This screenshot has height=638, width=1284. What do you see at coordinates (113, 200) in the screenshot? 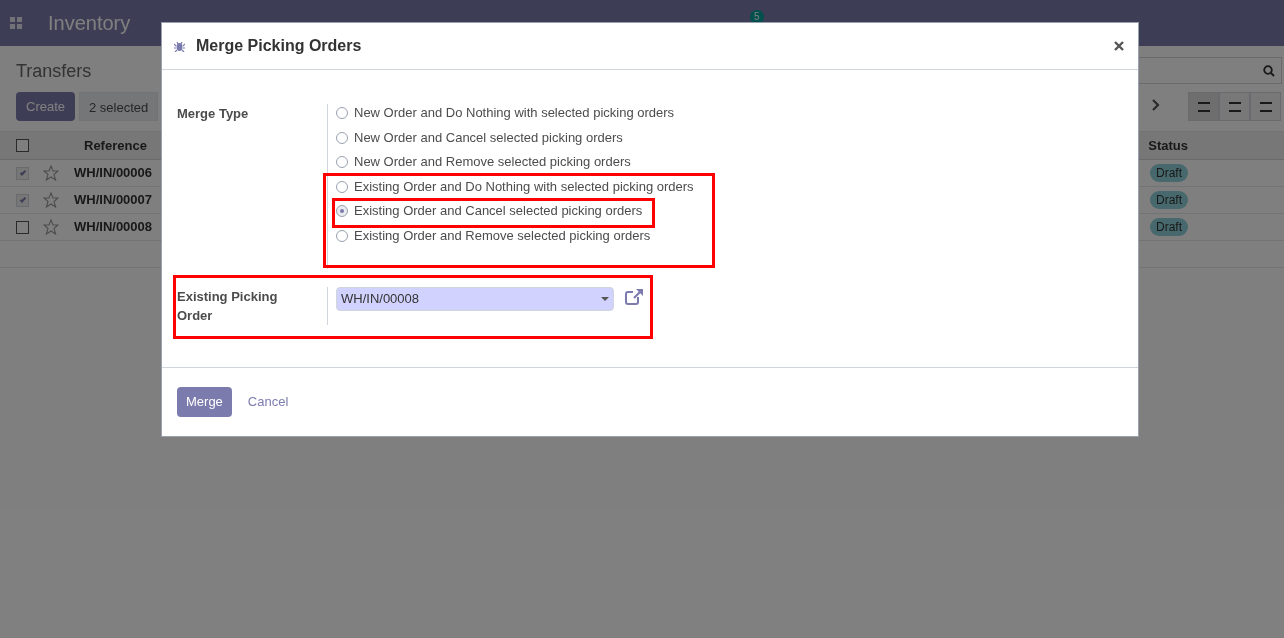
I see `table-cell-text: WH/IN/00007` at bounding box center [113, 200].